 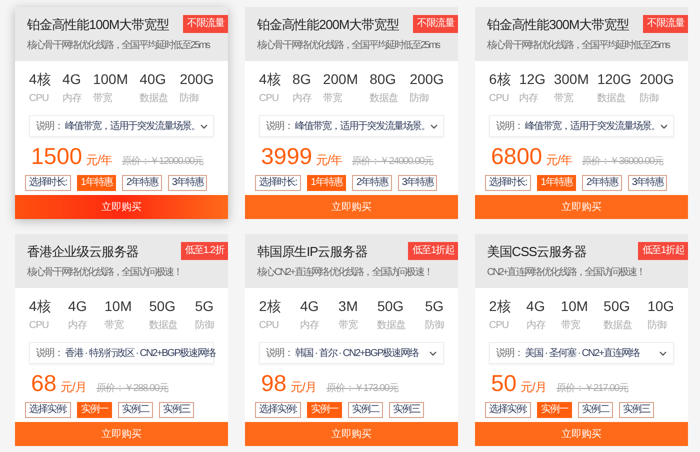 I want to click on card-title: 铂金高性能200M大带宽型, so click(x=328, y=24).